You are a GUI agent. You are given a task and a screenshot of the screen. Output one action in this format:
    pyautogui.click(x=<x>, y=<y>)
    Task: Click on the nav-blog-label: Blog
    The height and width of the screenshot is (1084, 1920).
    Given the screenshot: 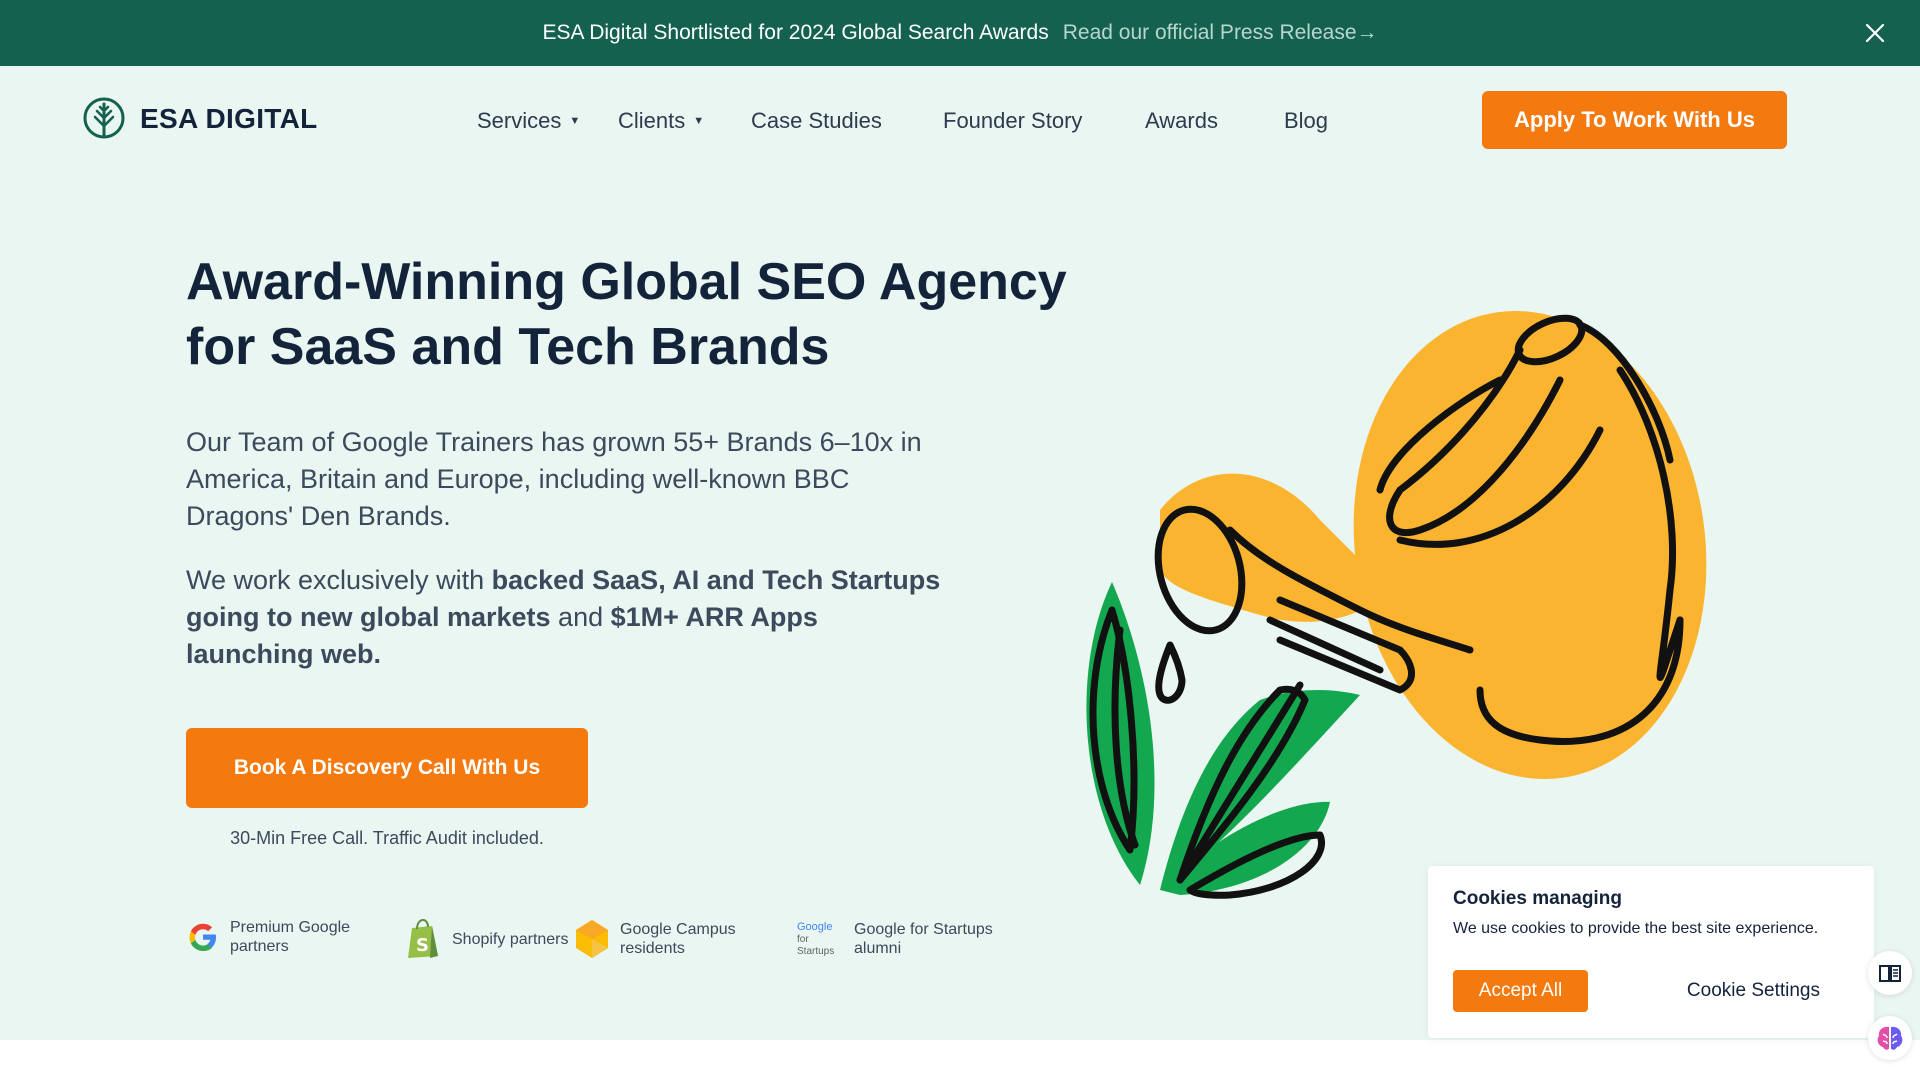 What is the action you would take?
    pyautogui.click(x=1306, y=120)
    